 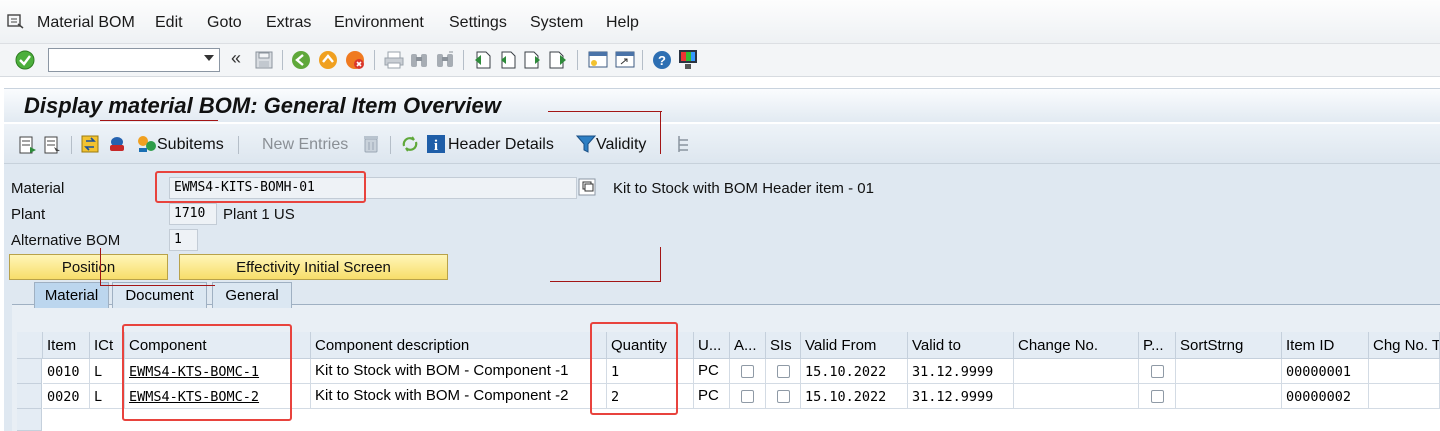 What do you see at coordinates (53, 147) in the screenshot?
I see `other-bom-icon` at bounding box center [53, 147].